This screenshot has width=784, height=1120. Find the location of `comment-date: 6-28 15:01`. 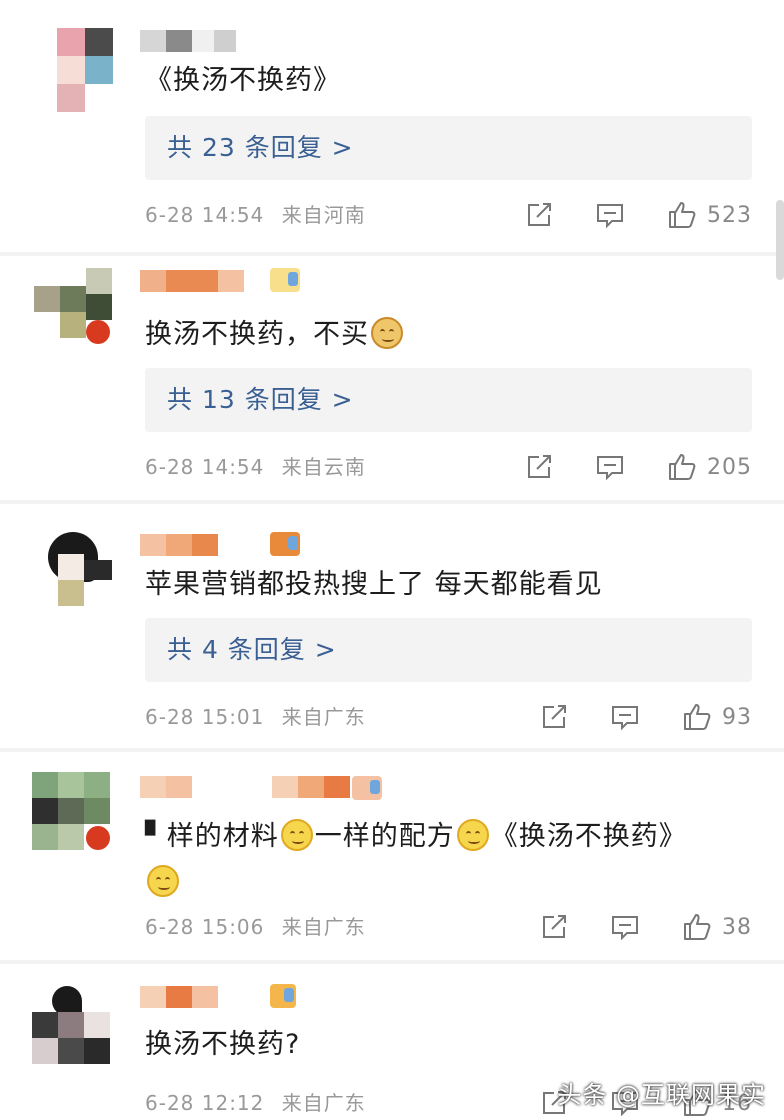

comment-date: 6-28 15:01 is located at coordinates (205, 717).